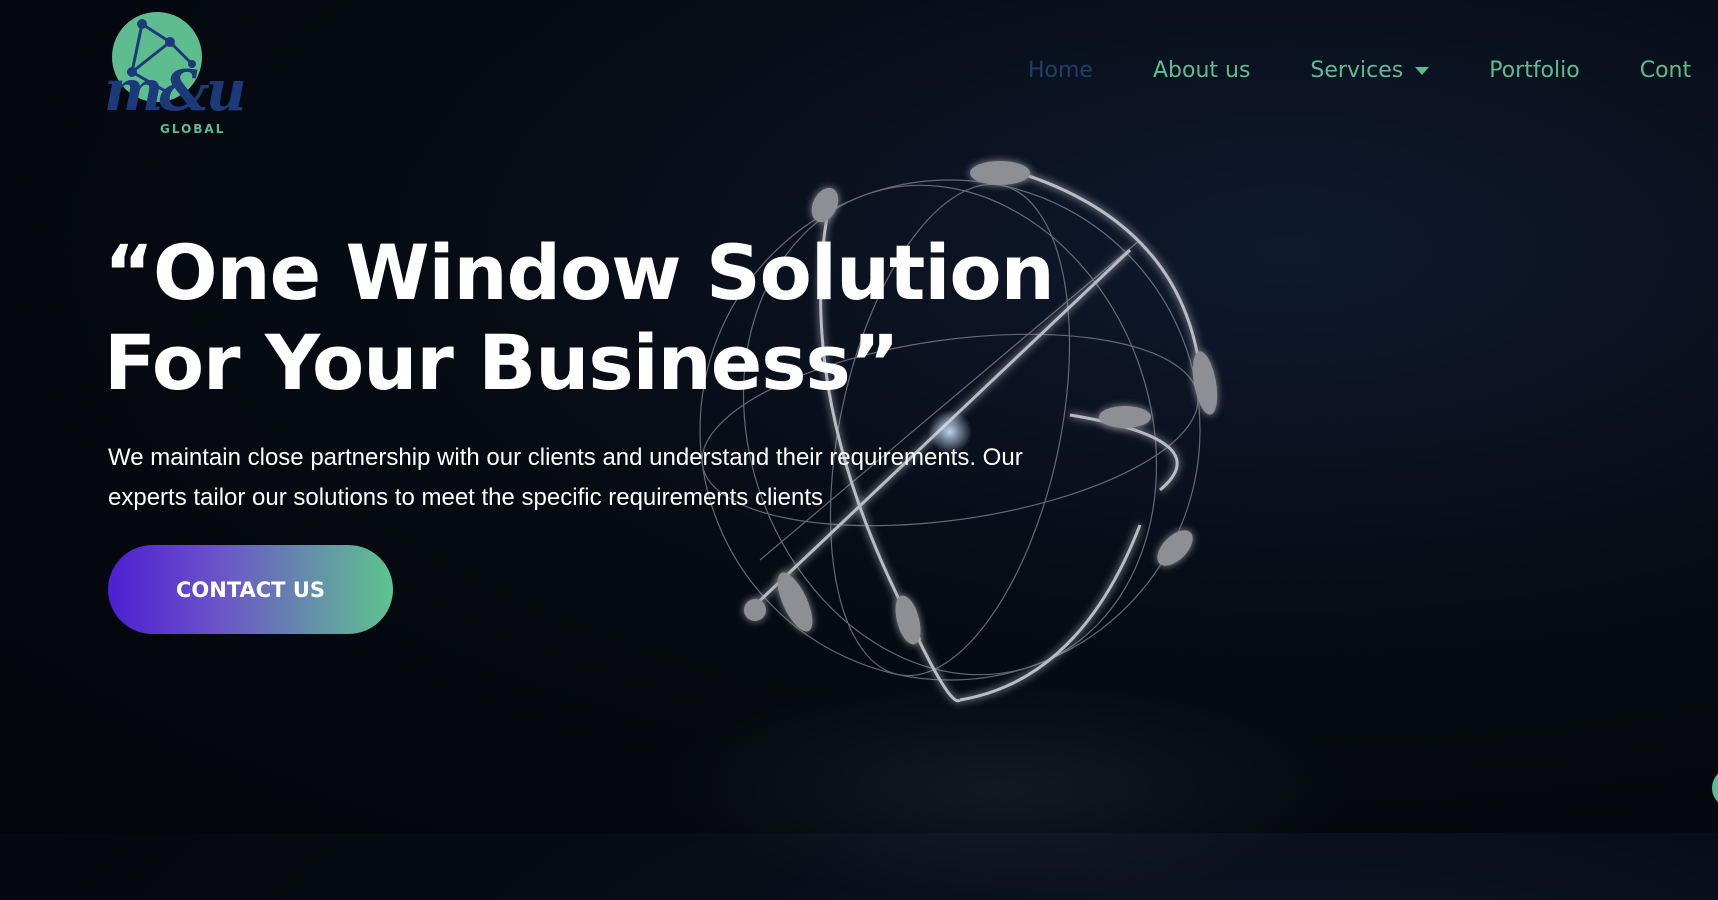  I want to click on nav-item-label: Home, so click(1060, 70).